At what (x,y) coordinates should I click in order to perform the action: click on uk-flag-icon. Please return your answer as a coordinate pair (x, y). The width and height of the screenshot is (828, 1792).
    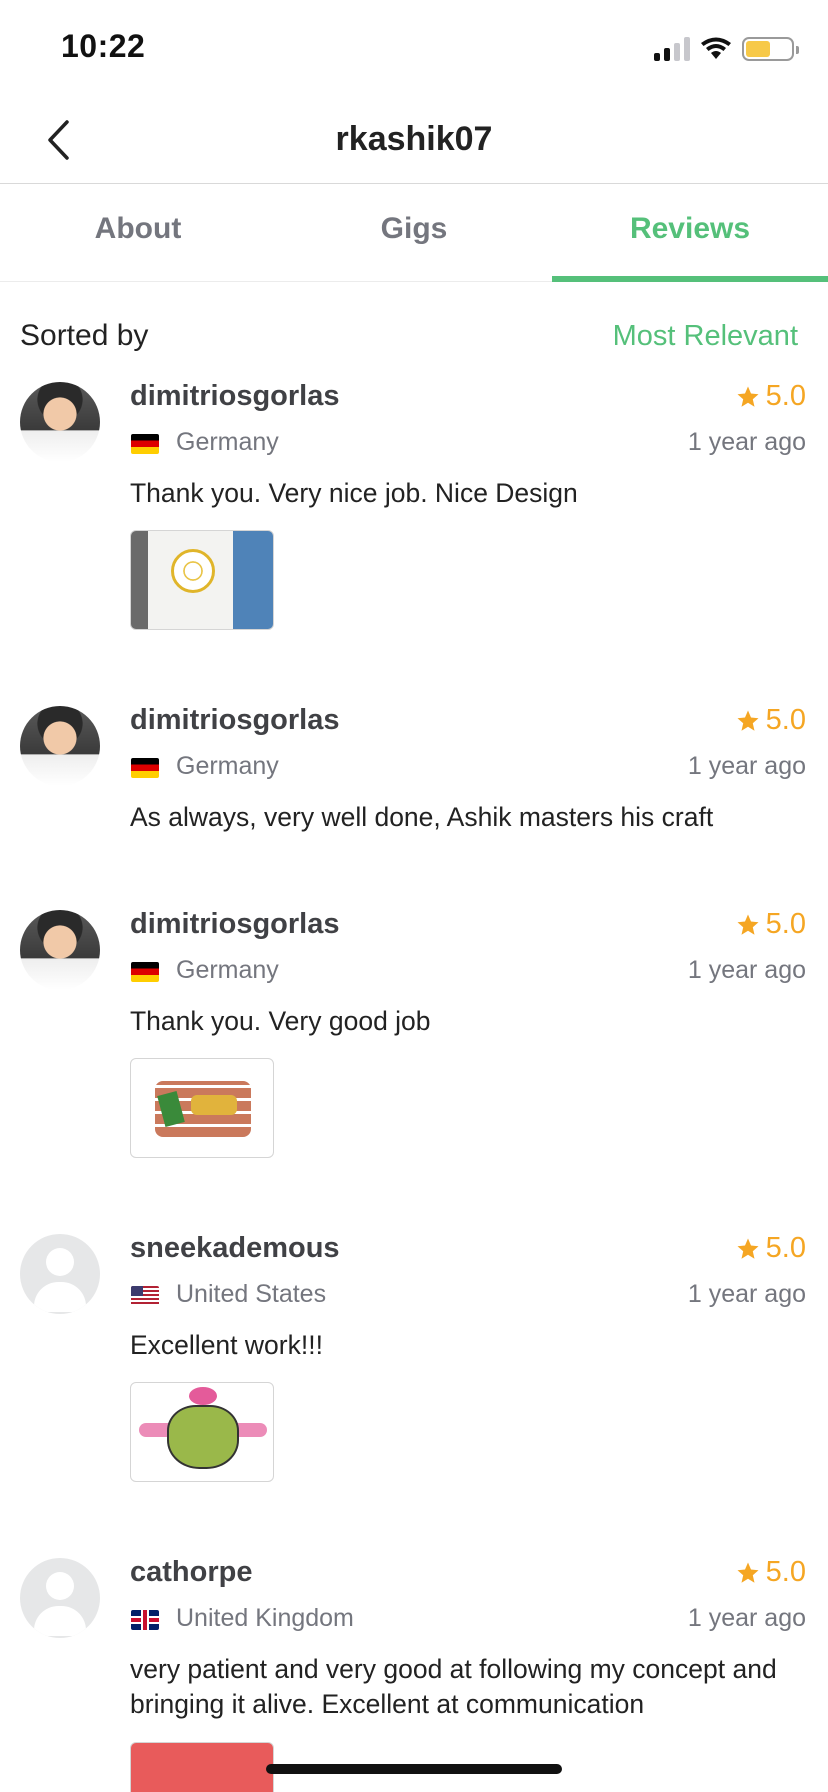
    Looking at the image, I should click on (145, 1620).